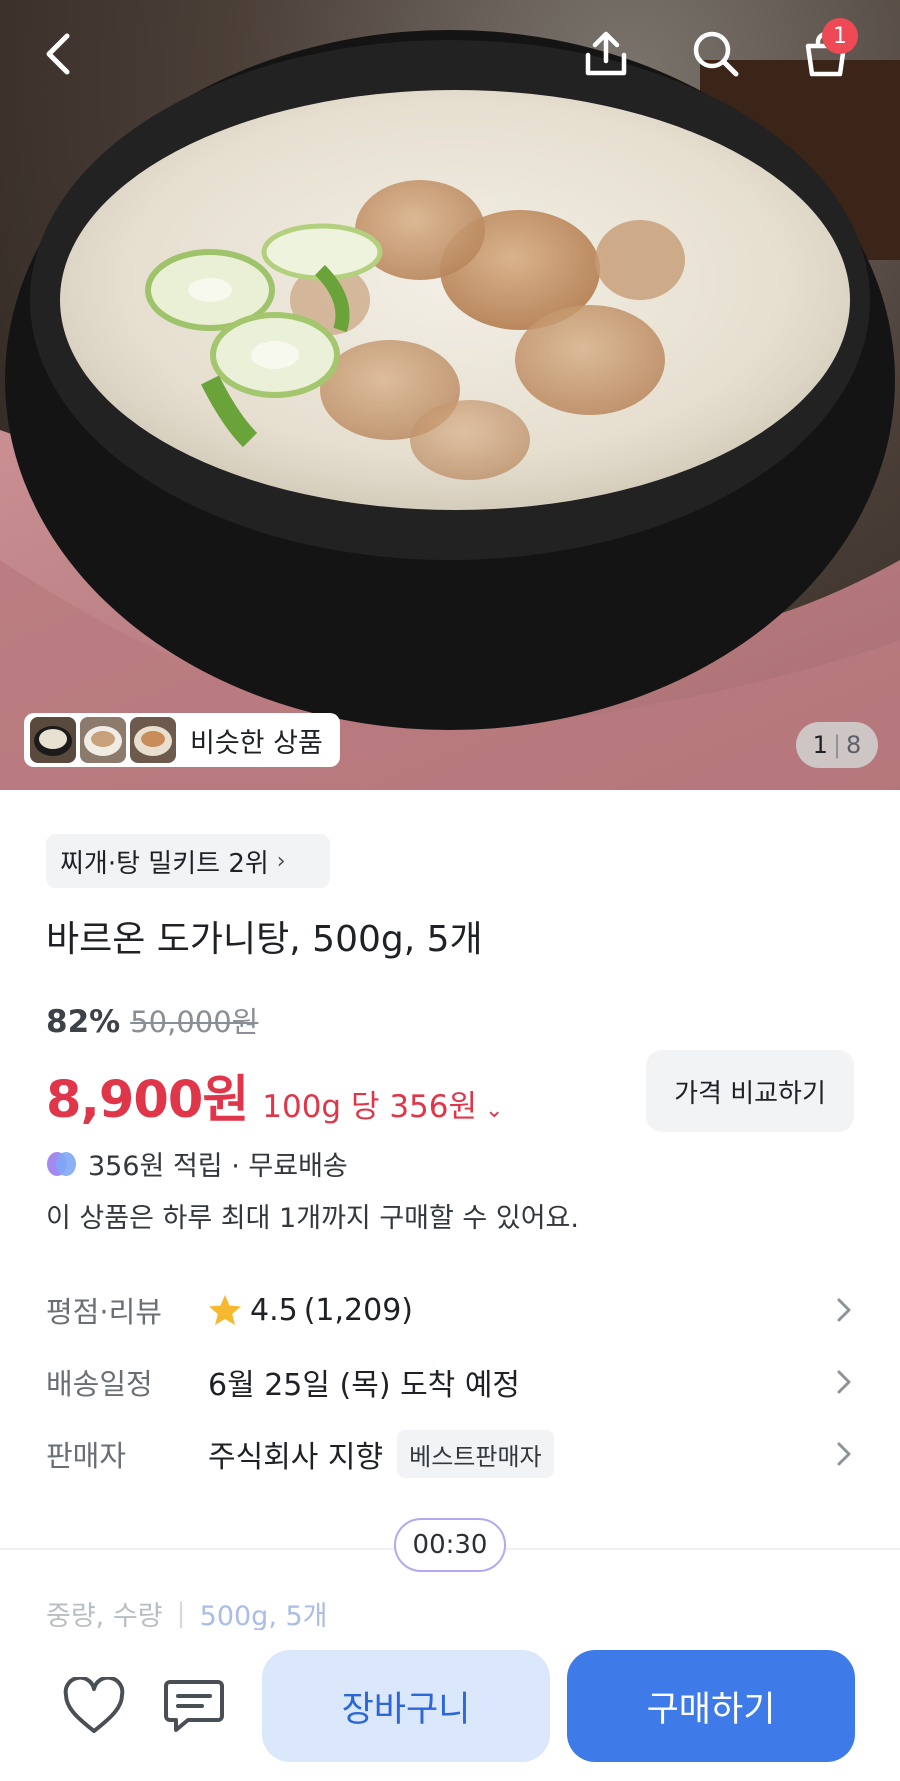 This screenshot has width=900, height=1781. I want to click on reward-shipping-row: 356원 적립 · 무료배송, so click(197, 1163).